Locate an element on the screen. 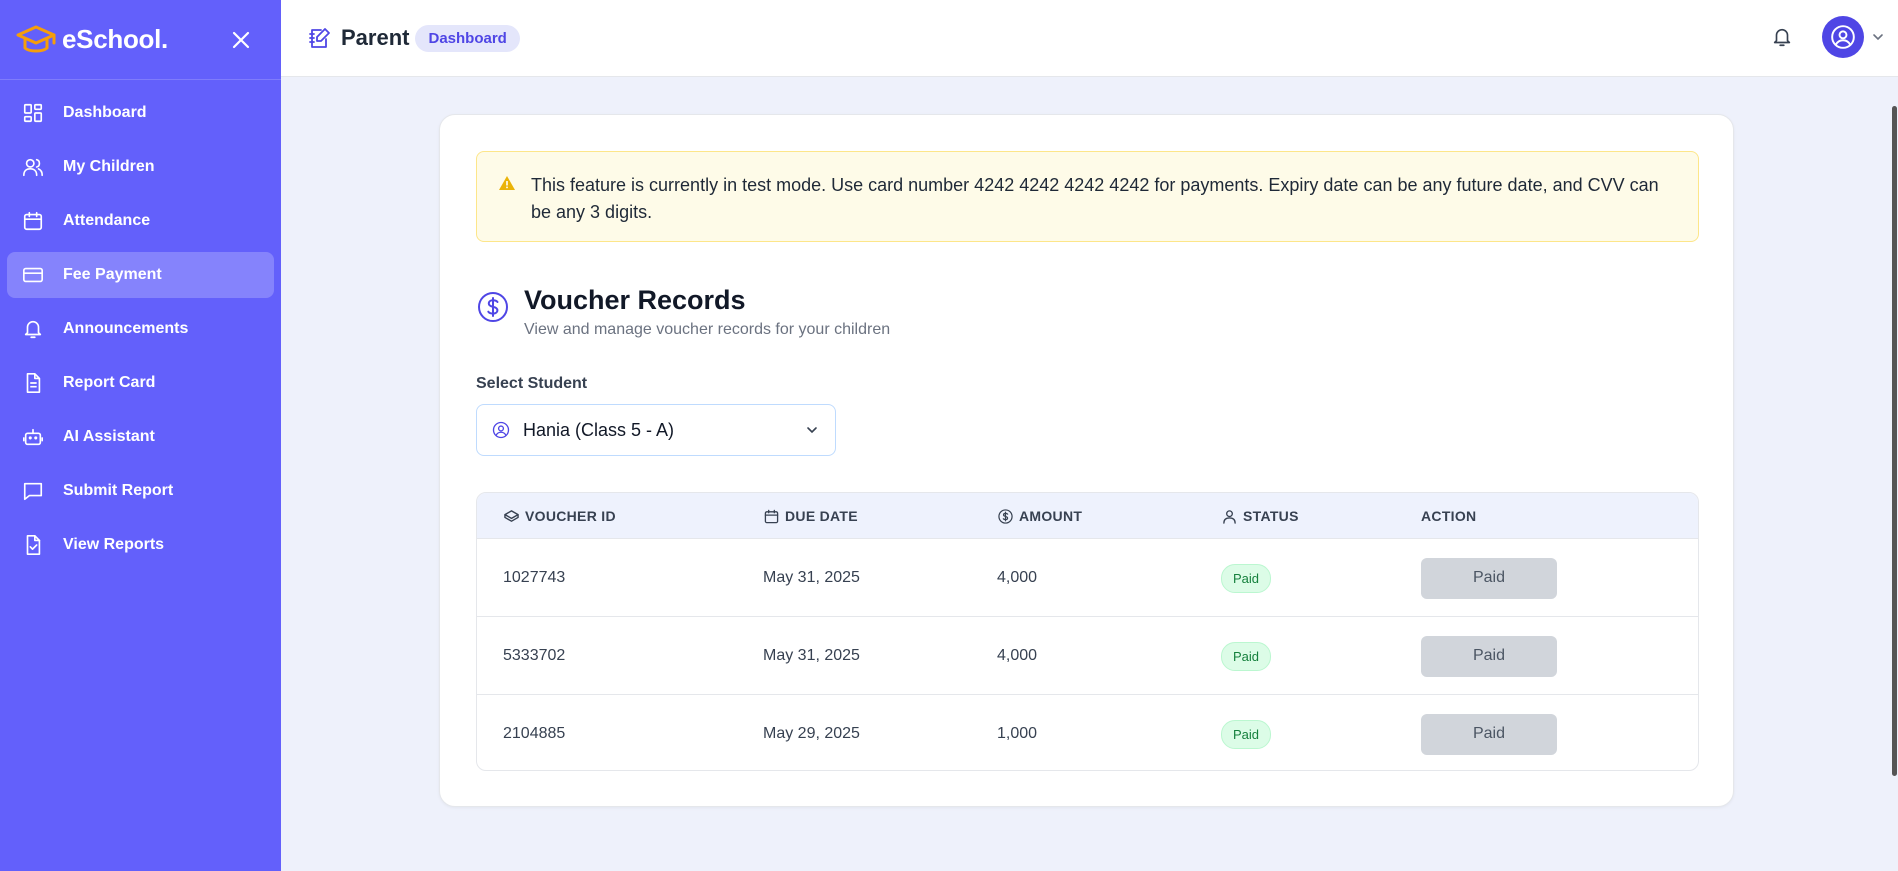 The image size is (1898, 871). sidebar-item-dashboard: Dashboard is located at coordinates (140, 113).